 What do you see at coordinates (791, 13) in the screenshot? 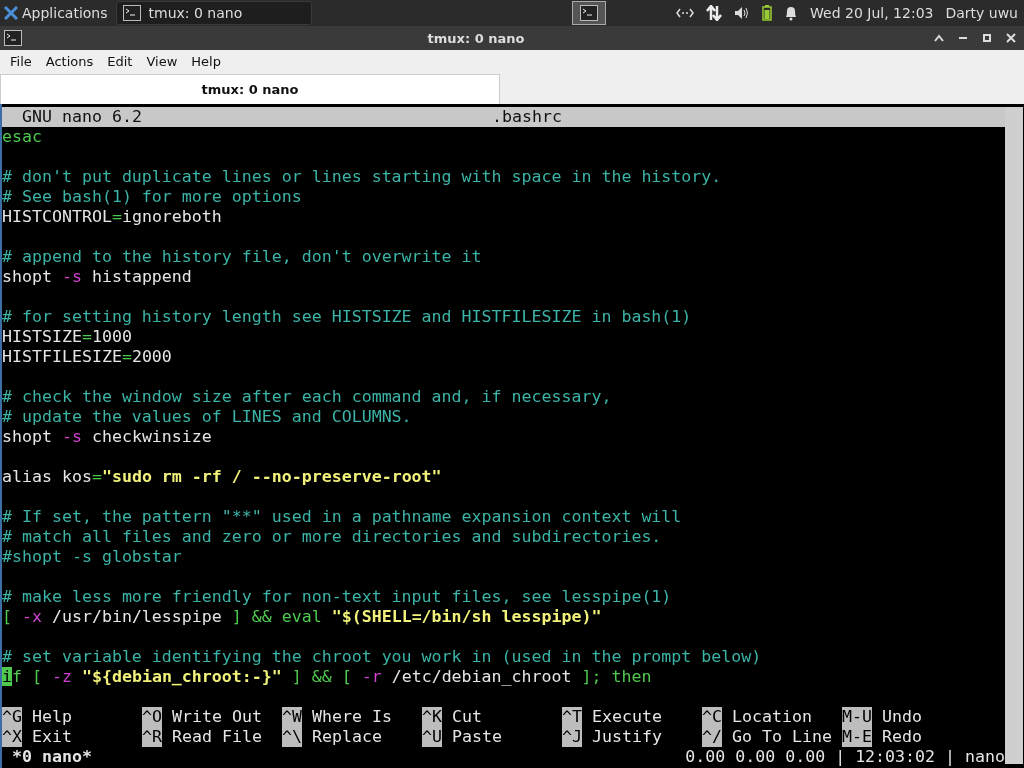
I see `bell-icon` at bounding box center [791, 13].